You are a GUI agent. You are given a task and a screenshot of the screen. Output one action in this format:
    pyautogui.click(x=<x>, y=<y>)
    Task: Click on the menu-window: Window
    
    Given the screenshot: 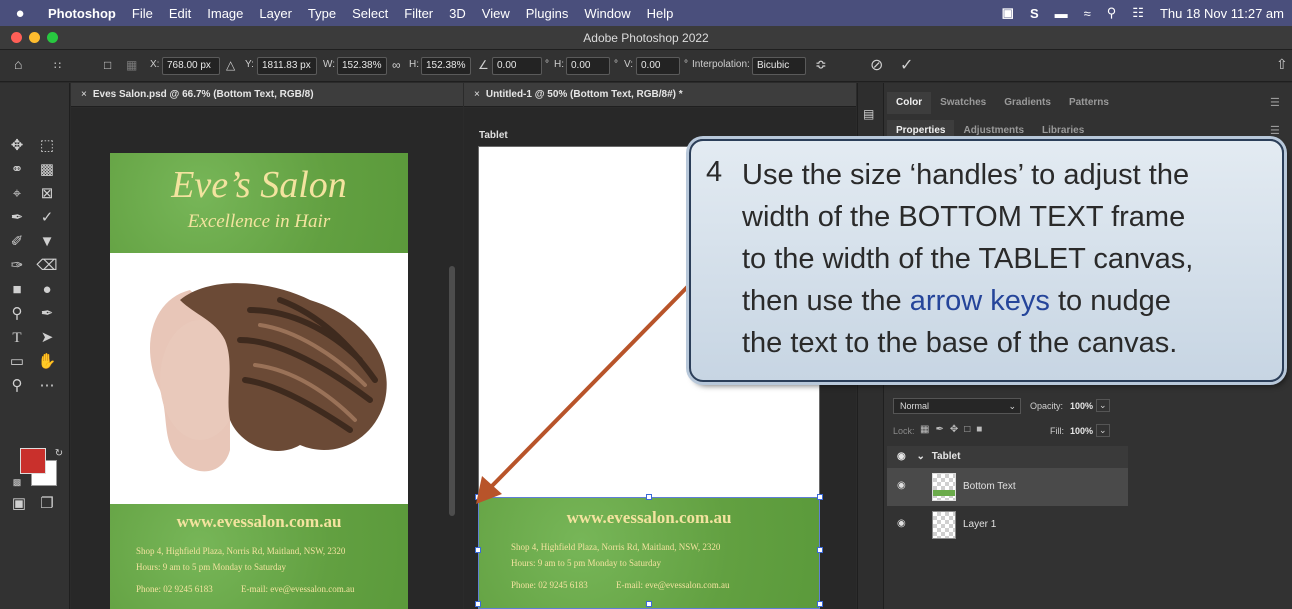 What is the action you would take?
    pyautogui.click(x=607, y=13)
    